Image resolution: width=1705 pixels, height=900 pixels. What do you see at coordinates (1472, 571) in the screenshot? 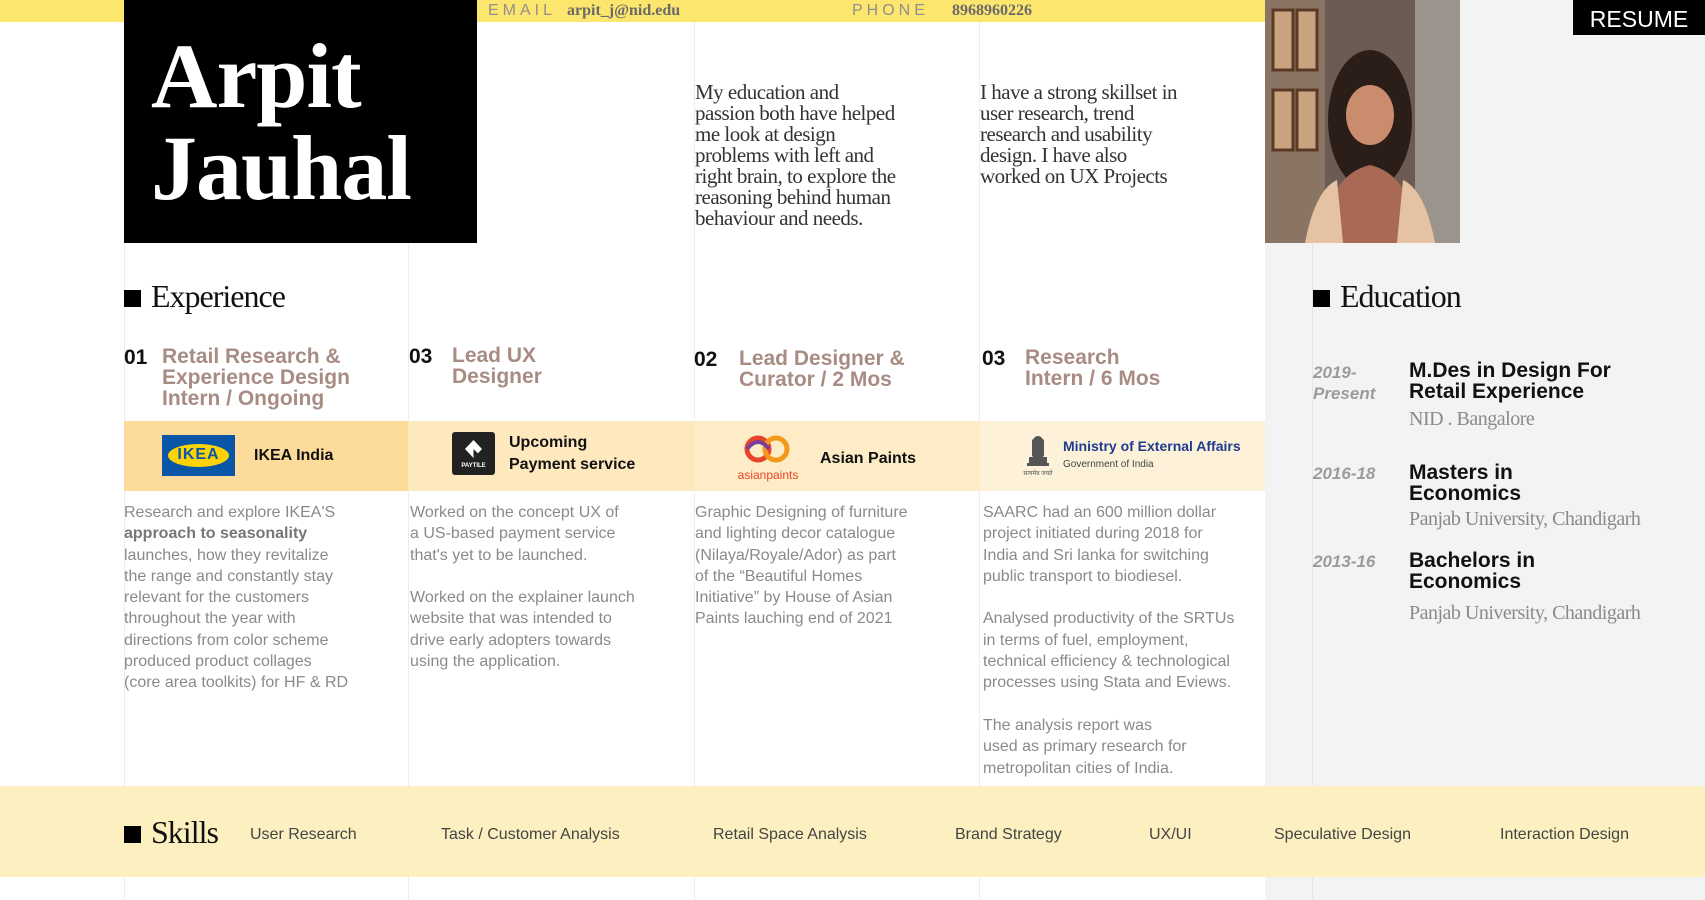
I see `edu-3-degree: Bachelors in Economics` at bounding box center [1472, 571].